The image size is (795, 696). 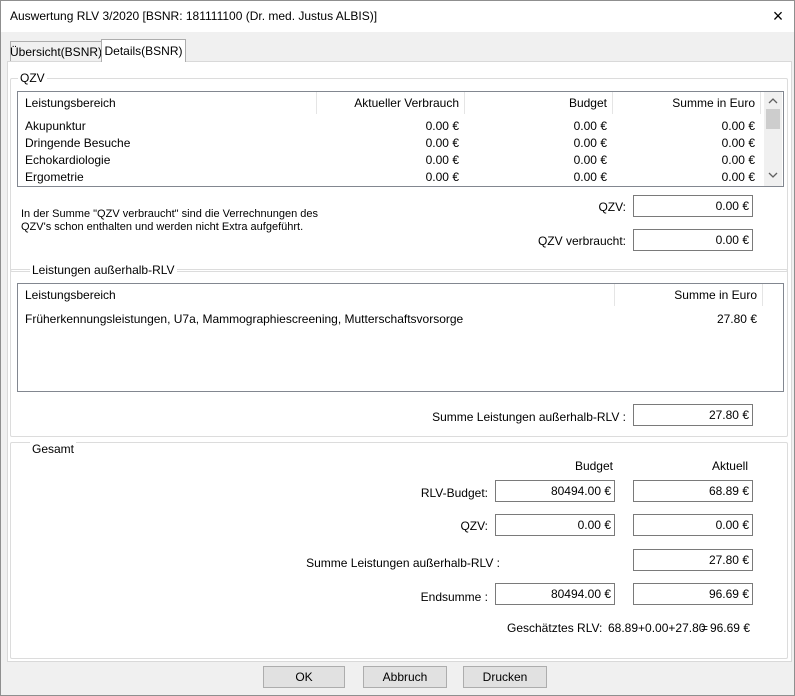 What do you see at coordinates (32, 78) in the screenshot?
I see `qzv-group-label: QZV` at bounding box center [32, 78].